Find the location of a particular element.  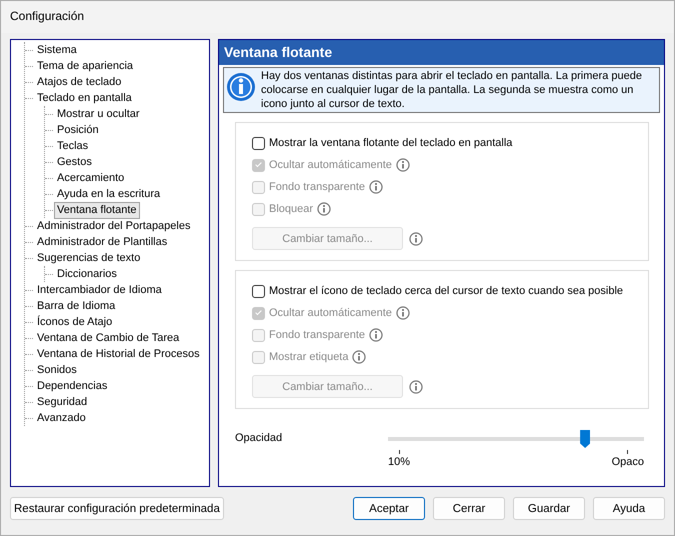

checkbox-label: Mostrar el ícono de teclado cerca del cursor de texto cuando sea posible is located at coordinates (446, 291).